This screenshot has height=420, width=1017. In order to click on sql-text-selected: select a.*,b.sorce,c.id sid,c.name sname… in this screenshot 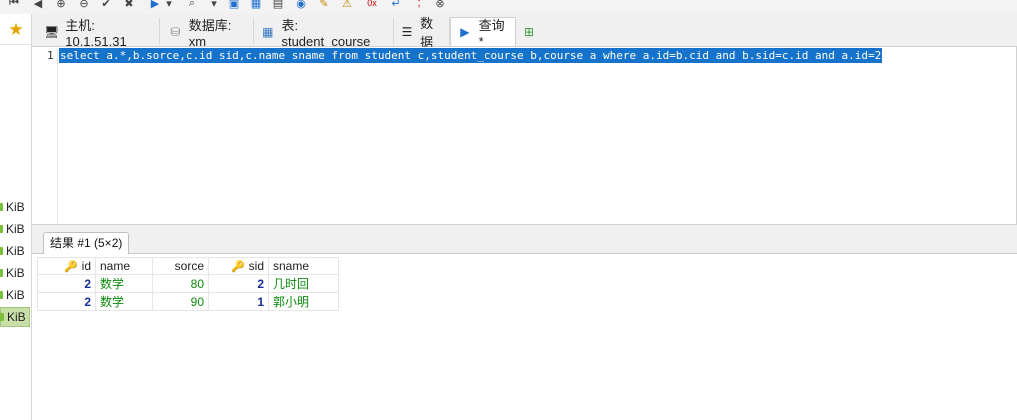, I will do `click(471, 55)`.